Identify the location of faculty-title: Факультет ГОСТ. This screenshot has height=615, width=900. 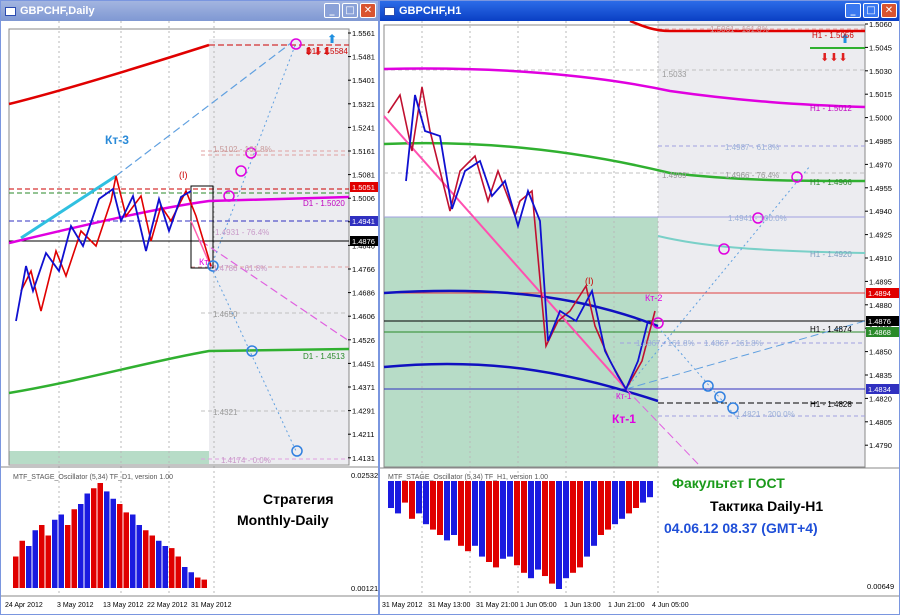
(728, 483).